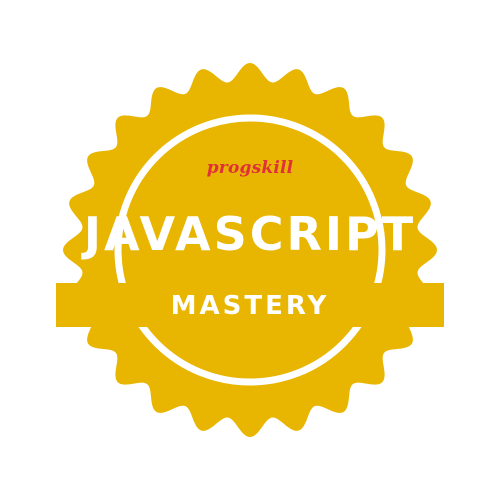 This screenshot has width=500, height=500. I want to click on ribbon-label: MASTERY, so click(250, 306).